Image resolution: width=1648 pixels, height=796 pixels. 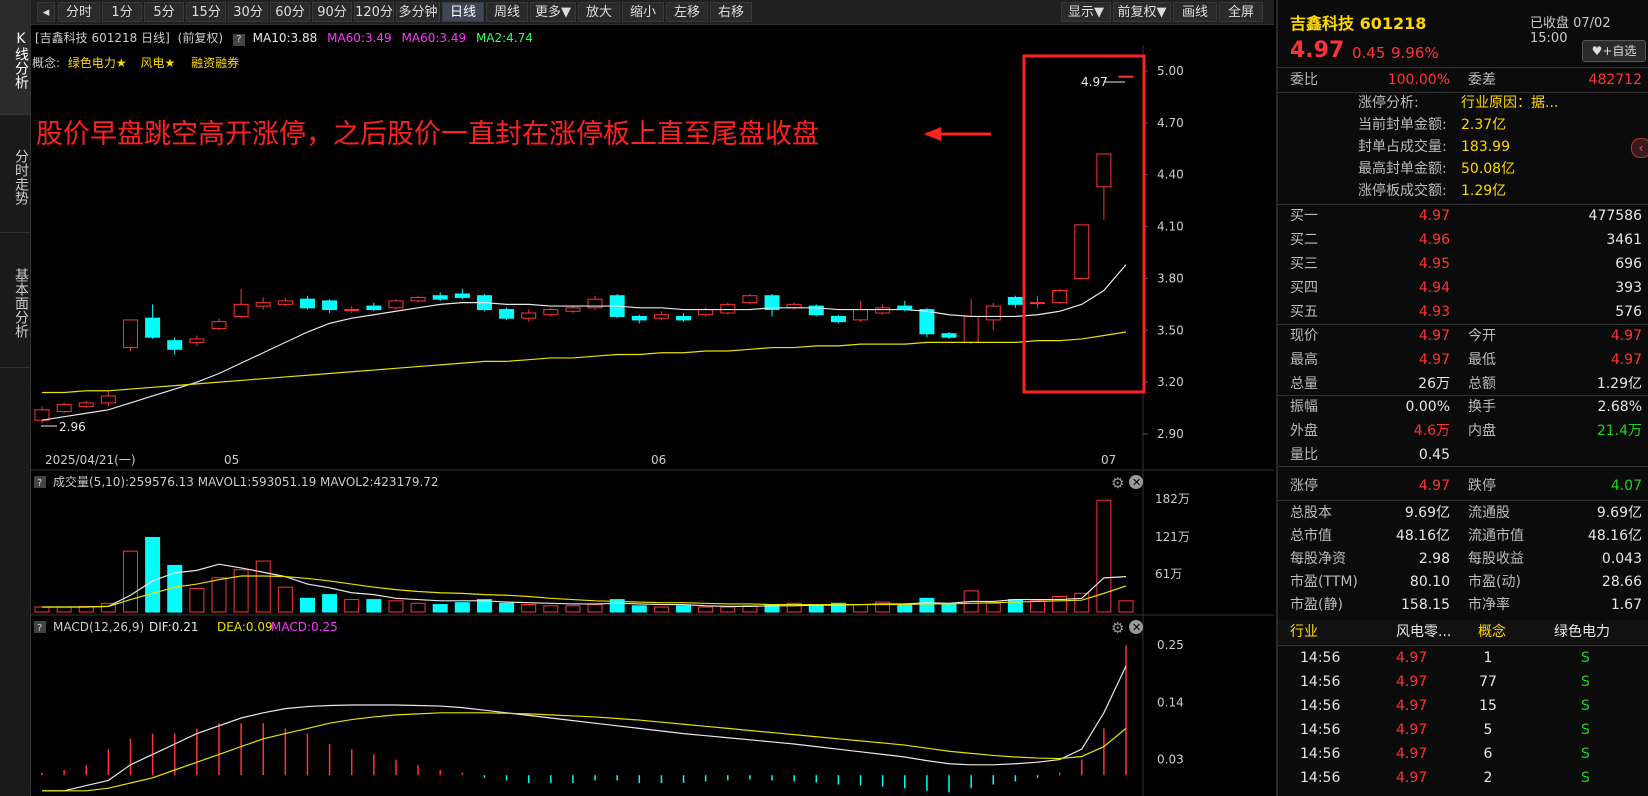 What do you see at coordinates (1624, 240) in the screenshot?
I see `bid-volume: 3461` at bounding box center [1624, 240].